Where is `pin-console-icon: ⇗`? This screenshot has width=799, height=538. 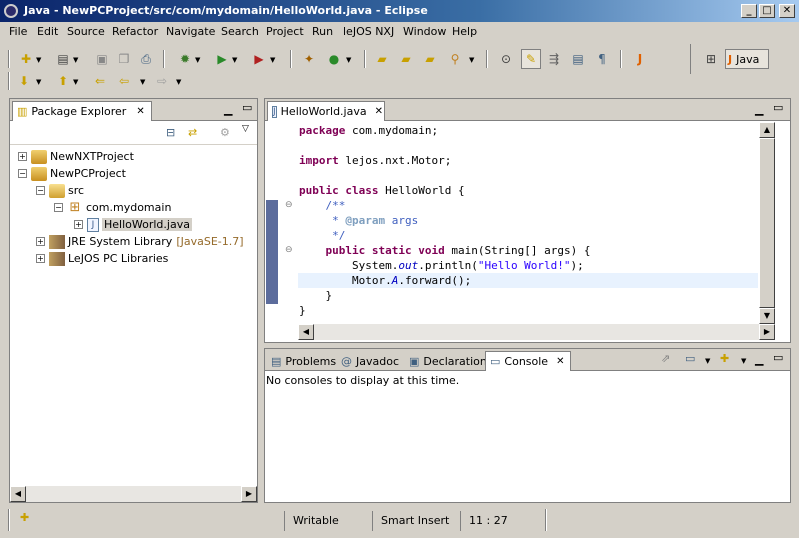
pin-console-icon: ⇗ is located at coordinates (665, 358).